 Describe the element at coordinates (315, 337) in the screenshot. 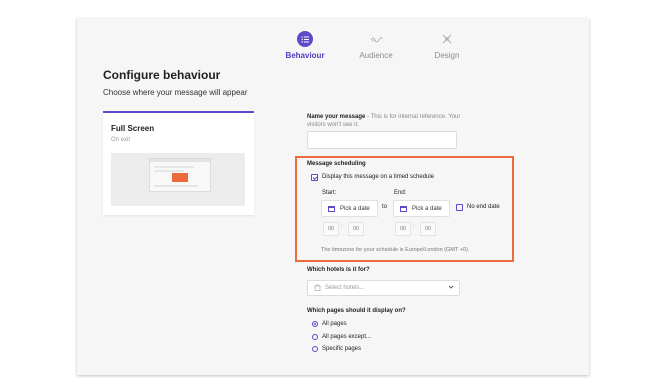

I see `radio-all-pages-except` at that location.